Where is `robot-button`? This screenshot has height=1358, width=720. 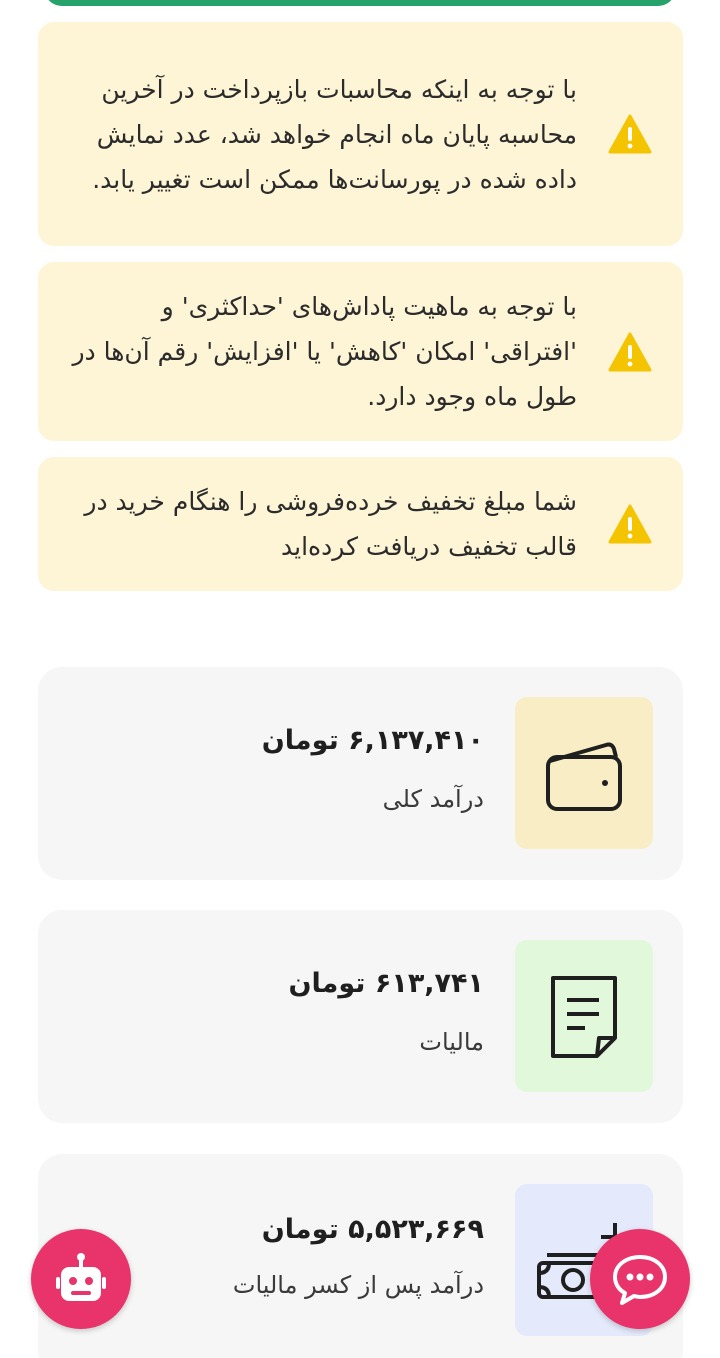
robot-button is located at coordinates (81, 1279).